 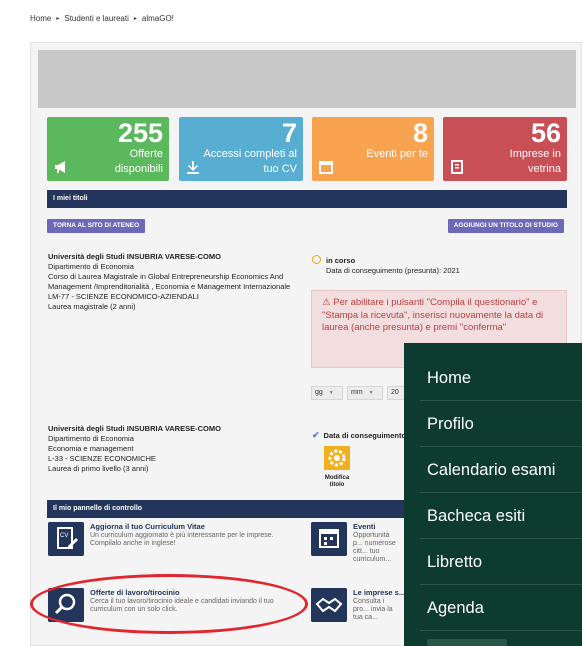 What do you see at coordinates (450, 424) in the screenshot?
I see `menu-item-label: Profilo` at bounding box center [450, 424].